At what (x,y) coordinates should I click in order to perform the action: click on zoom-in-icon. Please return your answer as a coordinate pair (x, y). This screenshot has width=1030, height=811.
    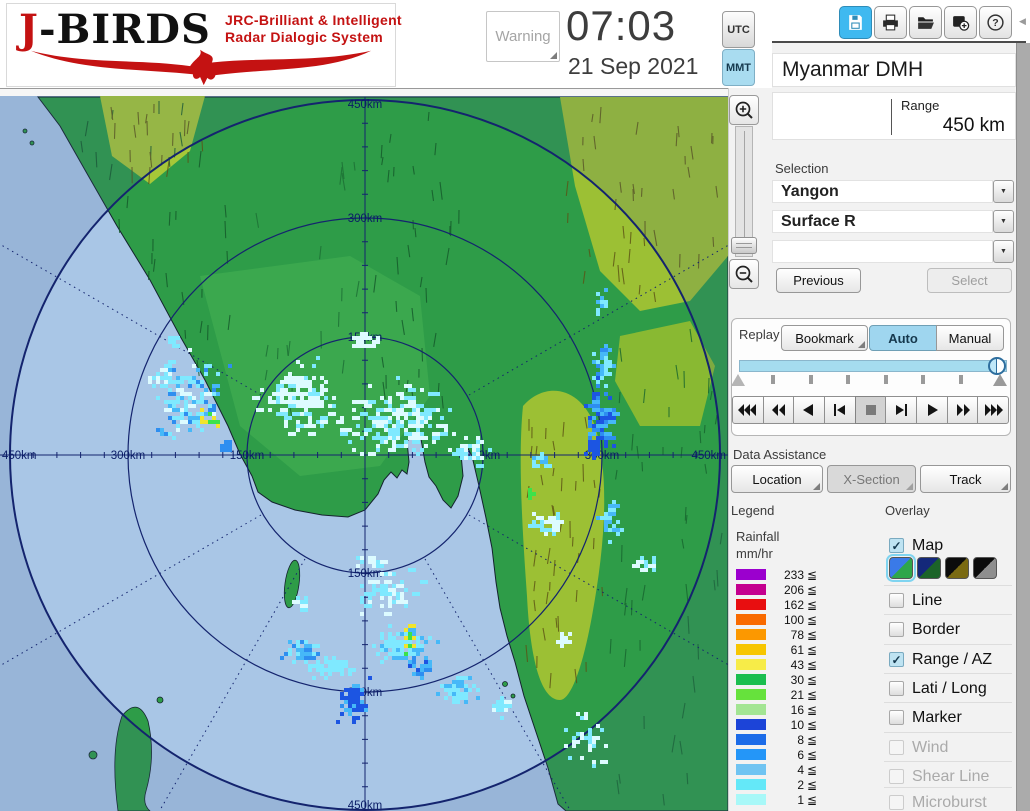
    Looking at the image, I should click on (744, 110).